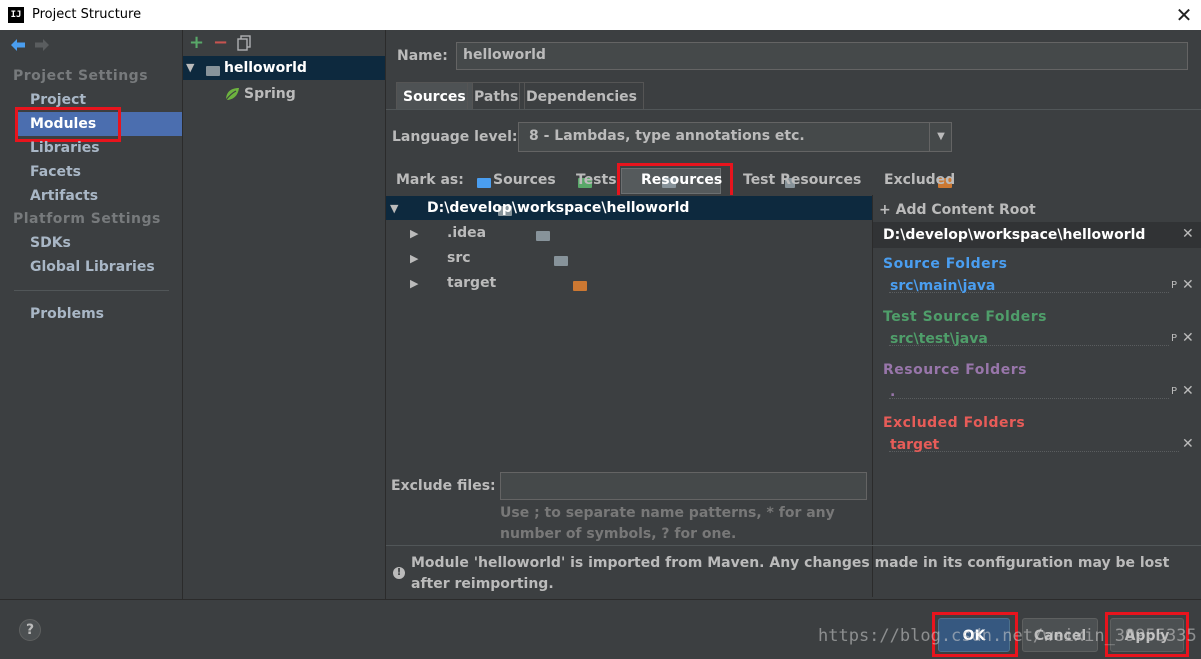  Describe the element at coordinates (945, 264) in the screenshot. I see `source-folders-title: Source Folders` at that location.